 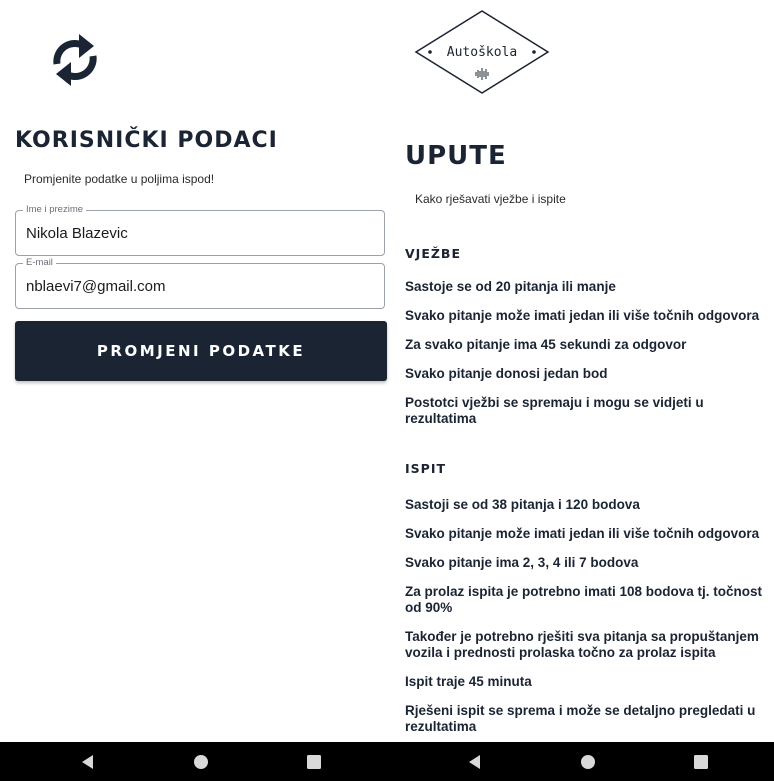 What do you see at coordinates (456, 156) in the screenshot?
I see `instructions-title: UPUTE` at bounding box center [456, 156].